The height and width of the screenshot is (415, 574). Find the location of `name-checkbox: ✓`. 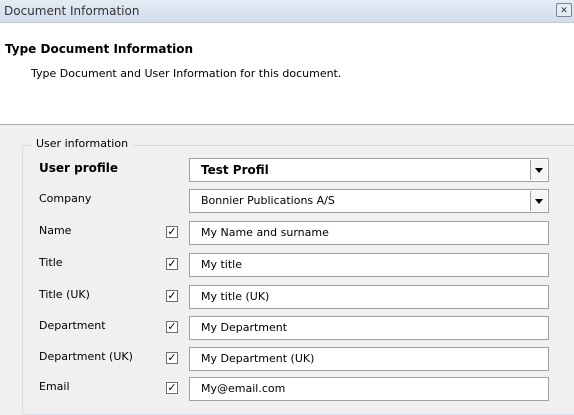

name-checkbox: ✓ is located at coordinates (172, 232).